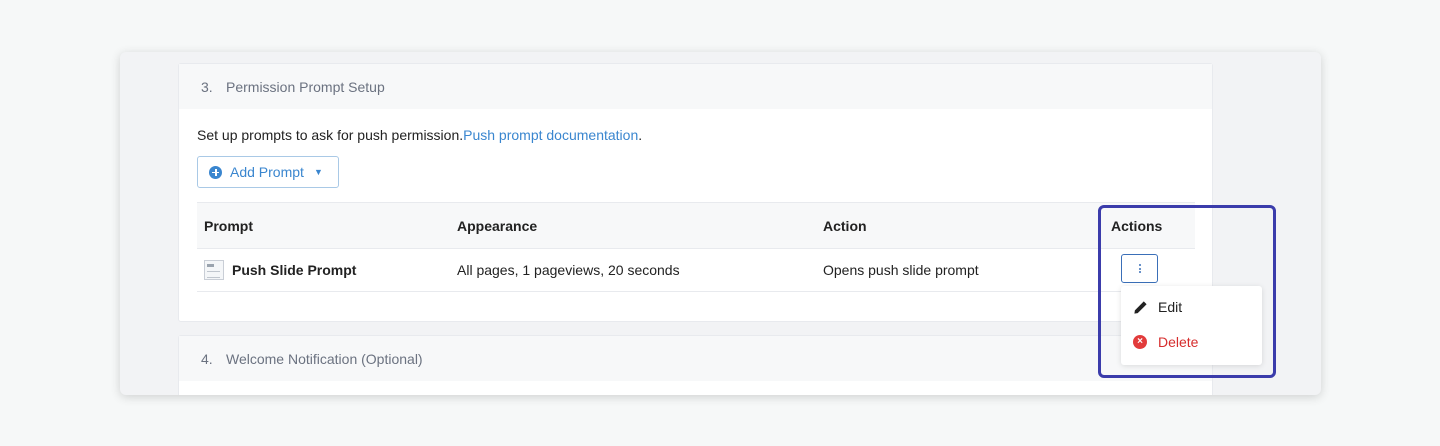 The height and width of the screenshot is (446, 1440). What do you see at coordinates (497, 225) in the screenshot?
I see `column-header-appearance: Appearance` at bounding box center [497, 225].